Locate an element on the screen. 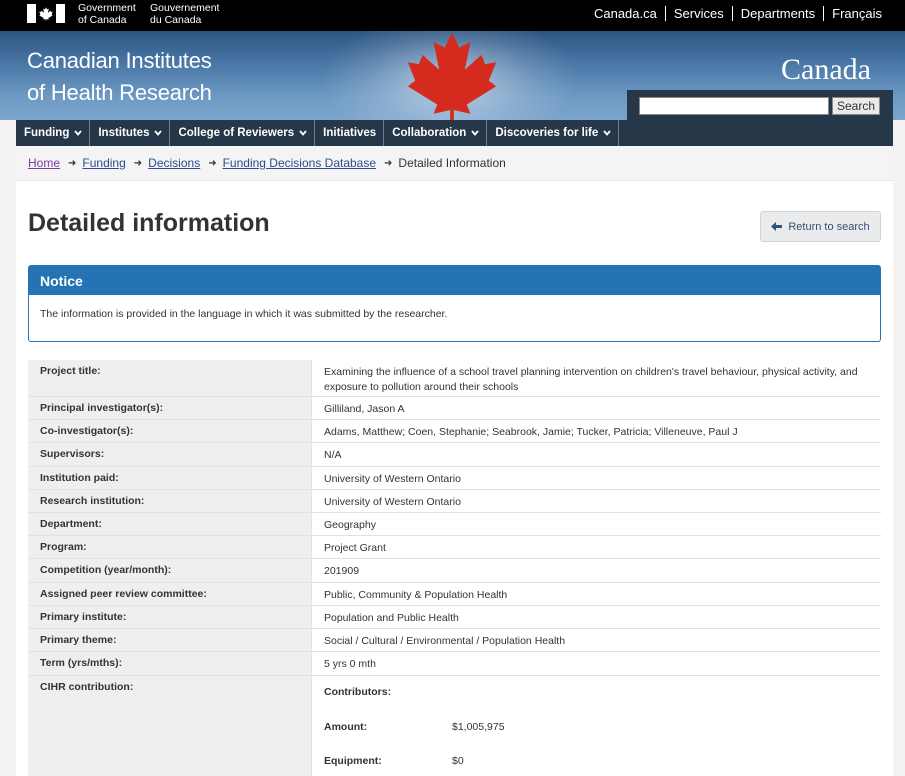  detail-label: Primary theme: is located at coordinates (170, 640).